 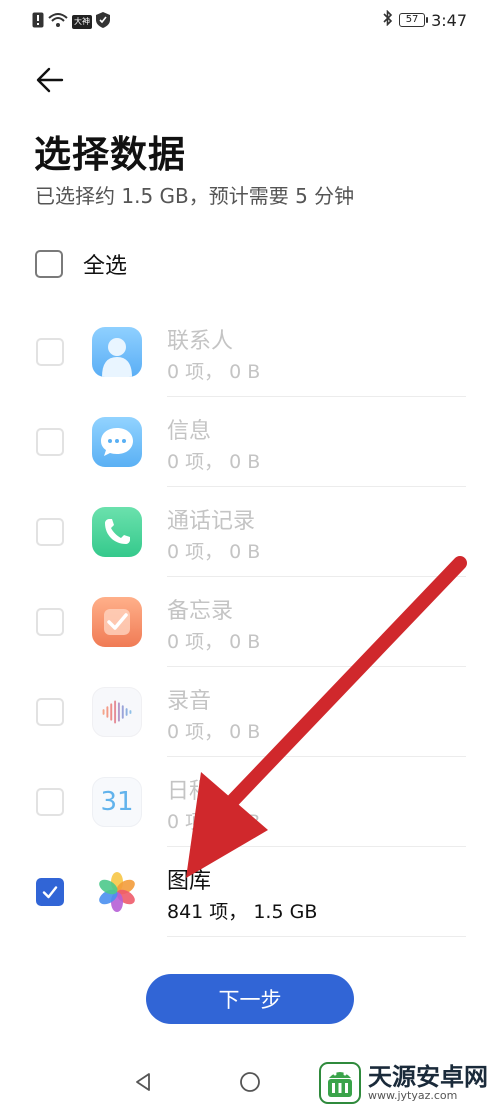 What do you see at coordinates (189, 701) in the screenshot?
I see `item-name: 录音` at bounding box center [189, 701].